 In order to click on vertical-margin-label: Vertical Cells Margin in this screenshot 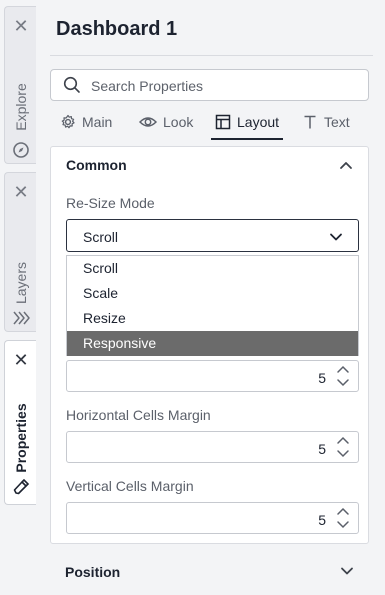, I will do `click(130, 486)`.